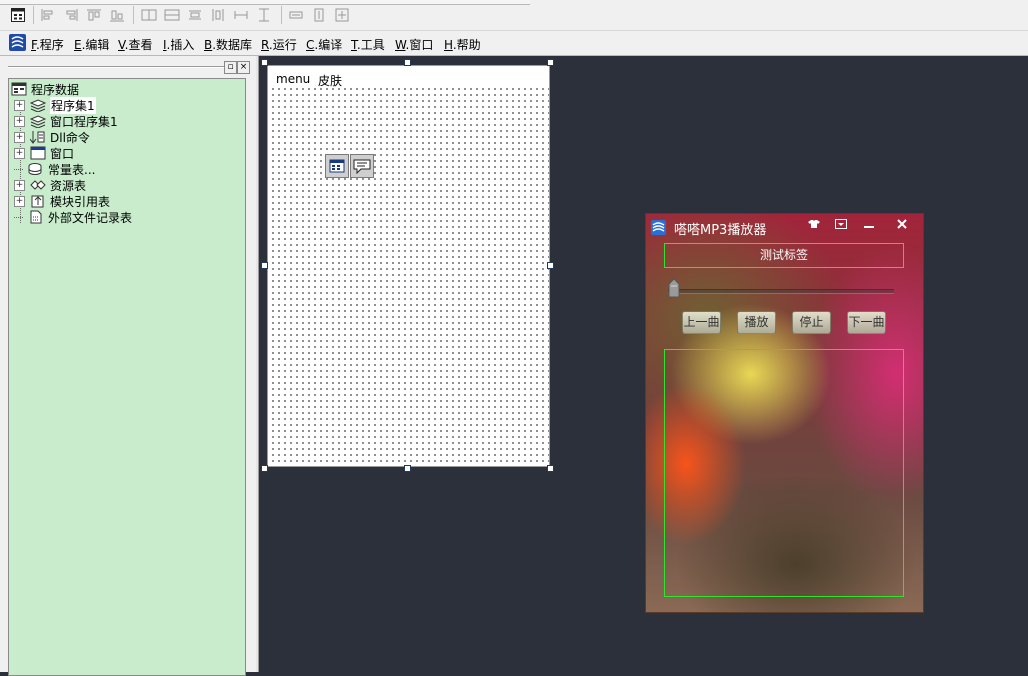 The width and height of the screenshot is (1028, 676). I want to click on same-height-icon, so click(264, 15).